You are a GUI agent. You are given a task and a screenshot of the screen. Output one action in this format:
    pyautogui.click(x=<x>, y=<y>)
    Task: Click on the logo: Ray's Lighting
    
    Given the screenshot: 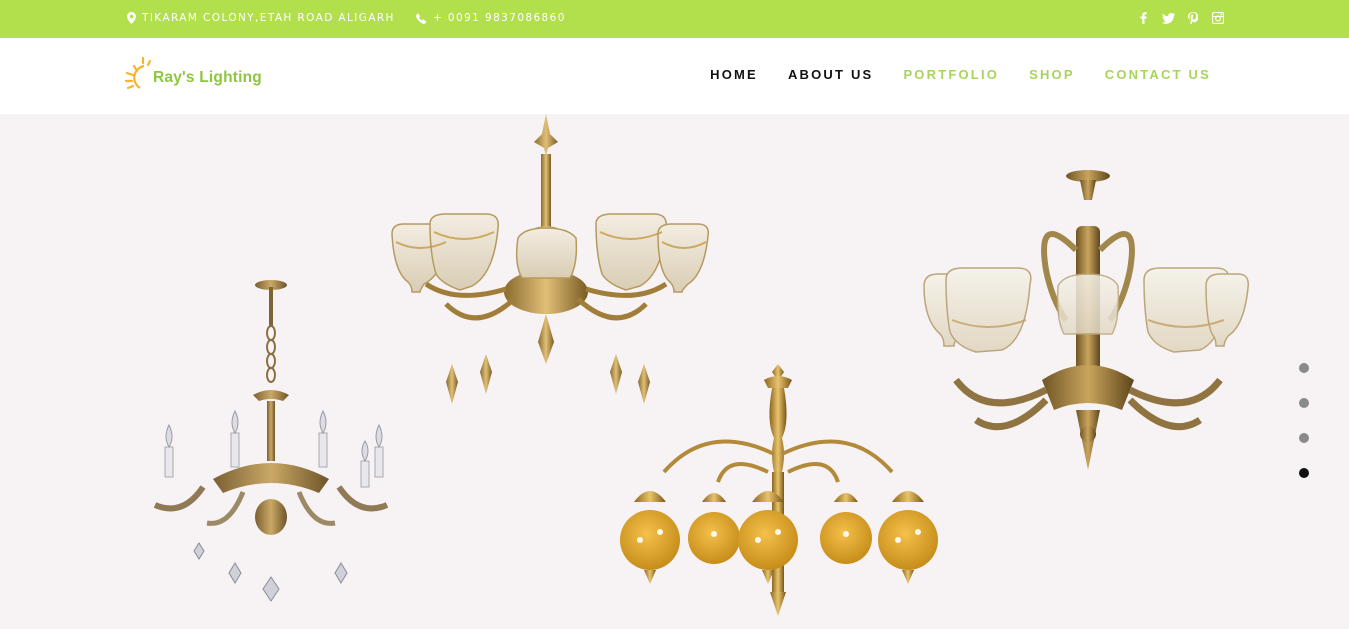 What is the action you would take?
    pyautogui.click(x=199, y=75)
    